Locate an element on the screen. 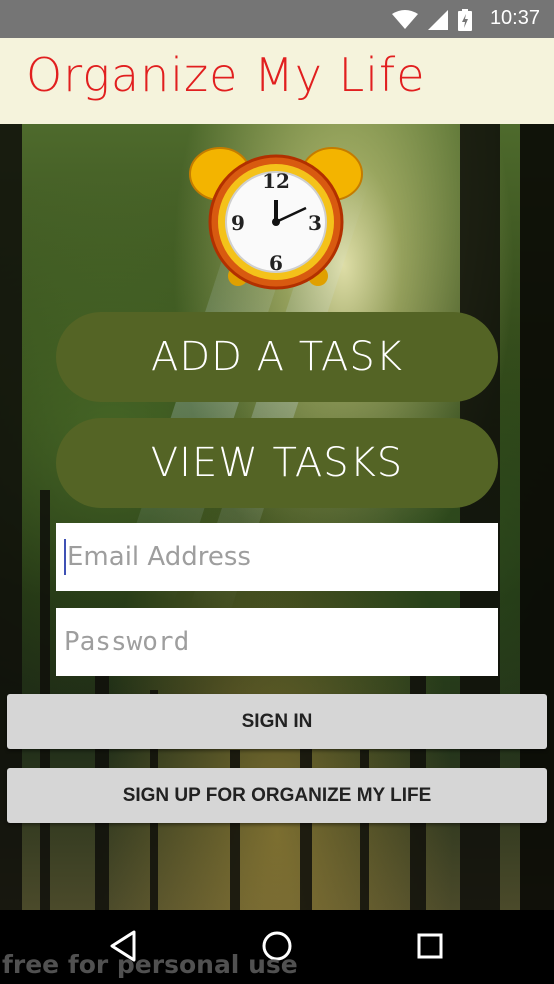  app-bar: Organize My Life is located at coordinates (277, 81).